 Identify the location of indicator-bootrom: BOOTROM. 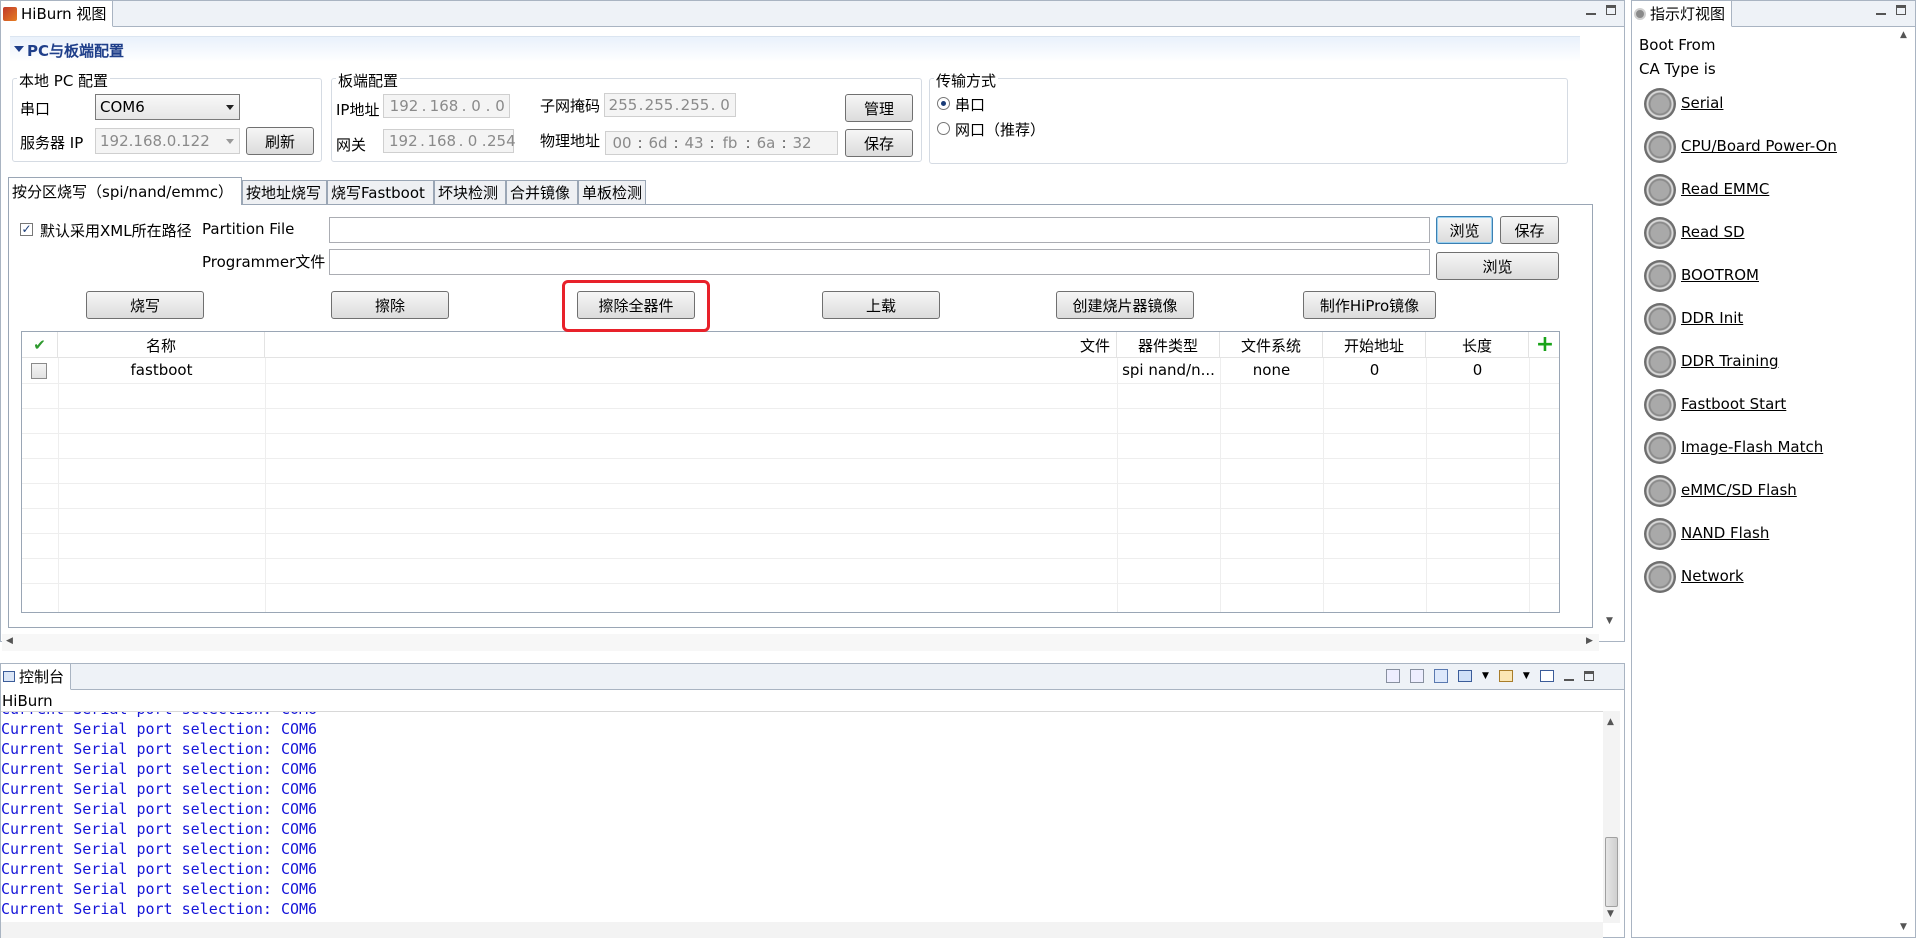
(1720, 275).